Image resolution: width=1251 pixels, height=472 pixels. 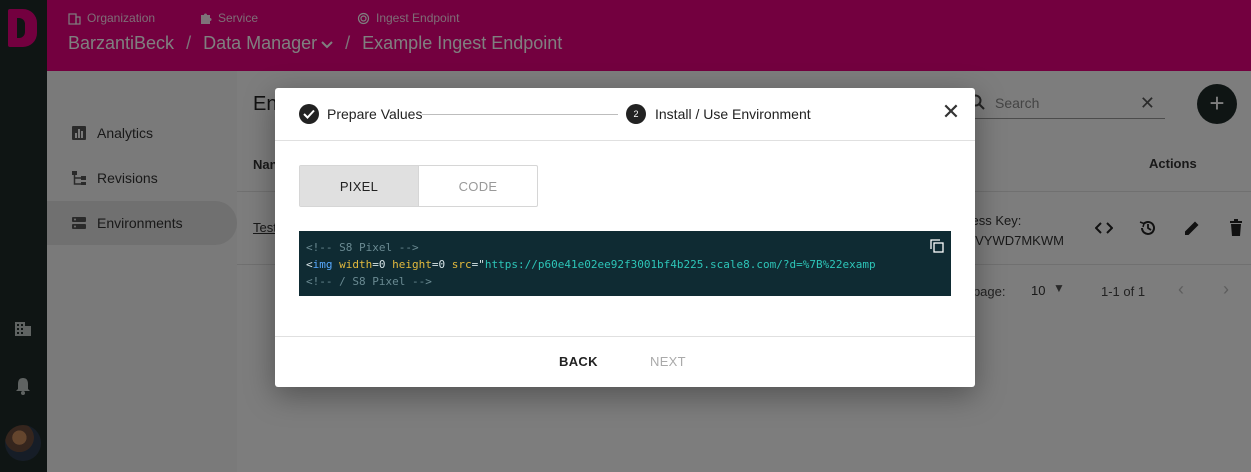 What do you see at coordinates (578, 361) in the screenshot?
I see `back-button: BACK` at bounding box center [578, 361].